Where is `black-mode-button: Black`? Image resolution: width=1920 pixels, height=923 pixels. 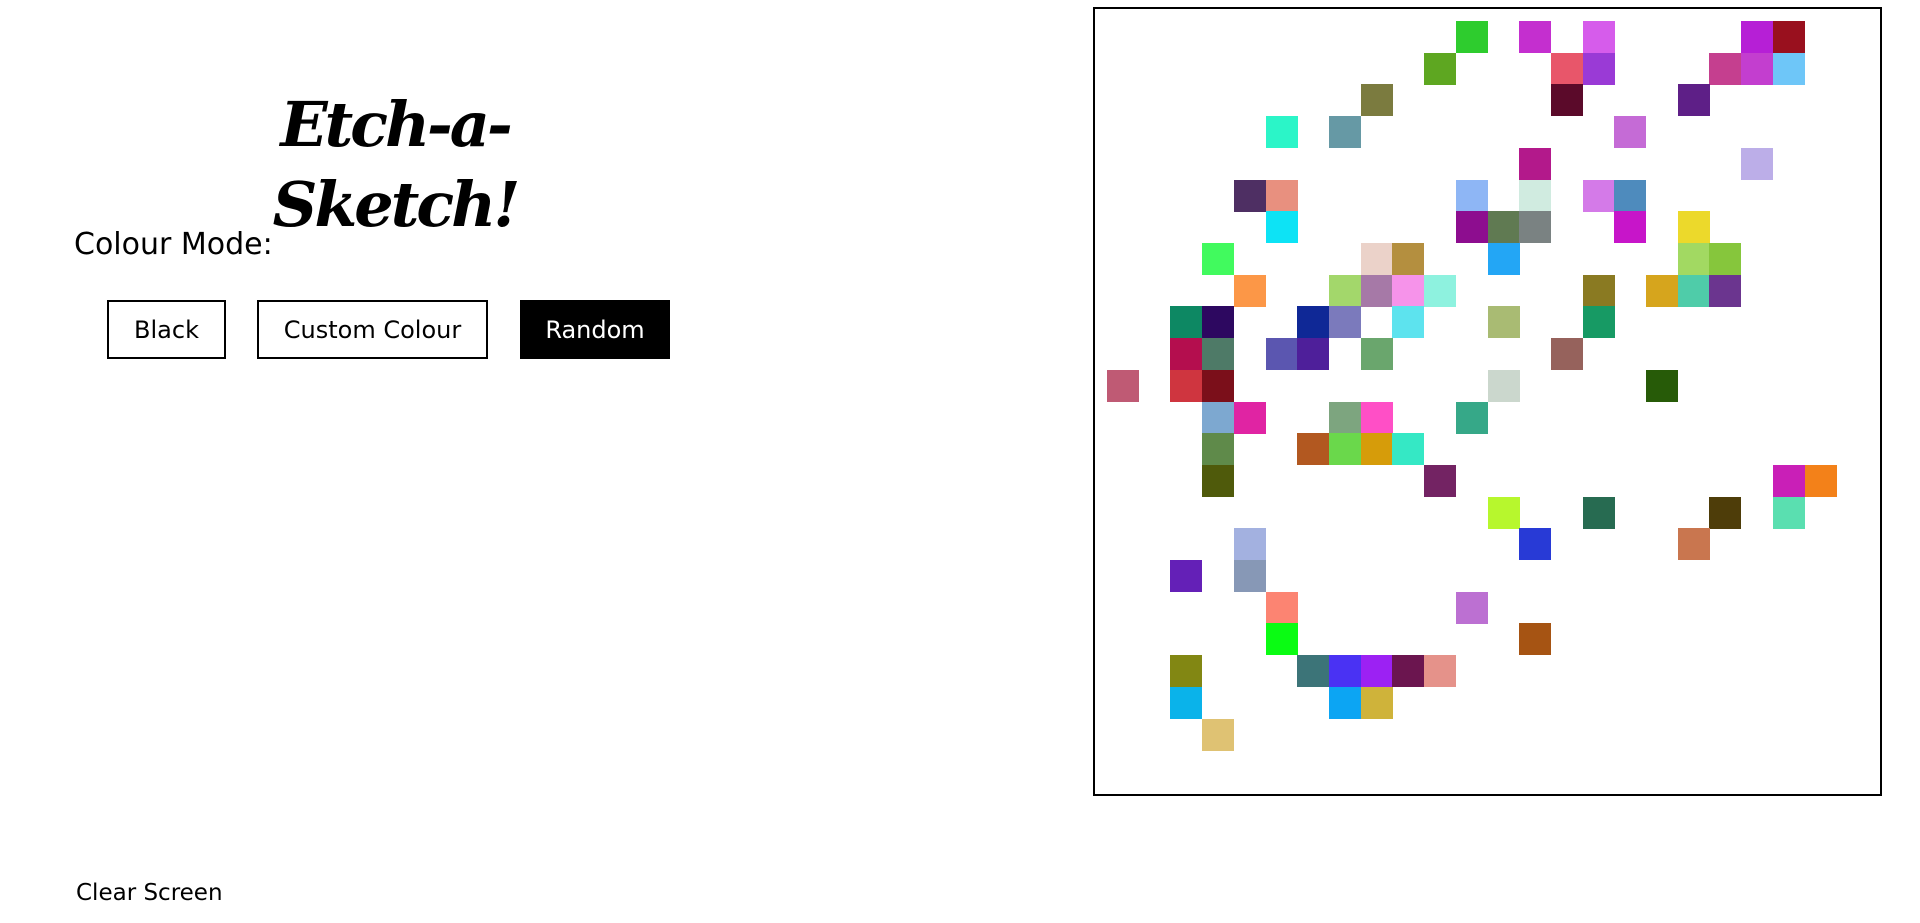 black-mode-button: Black is located at coordinates (166, 329).